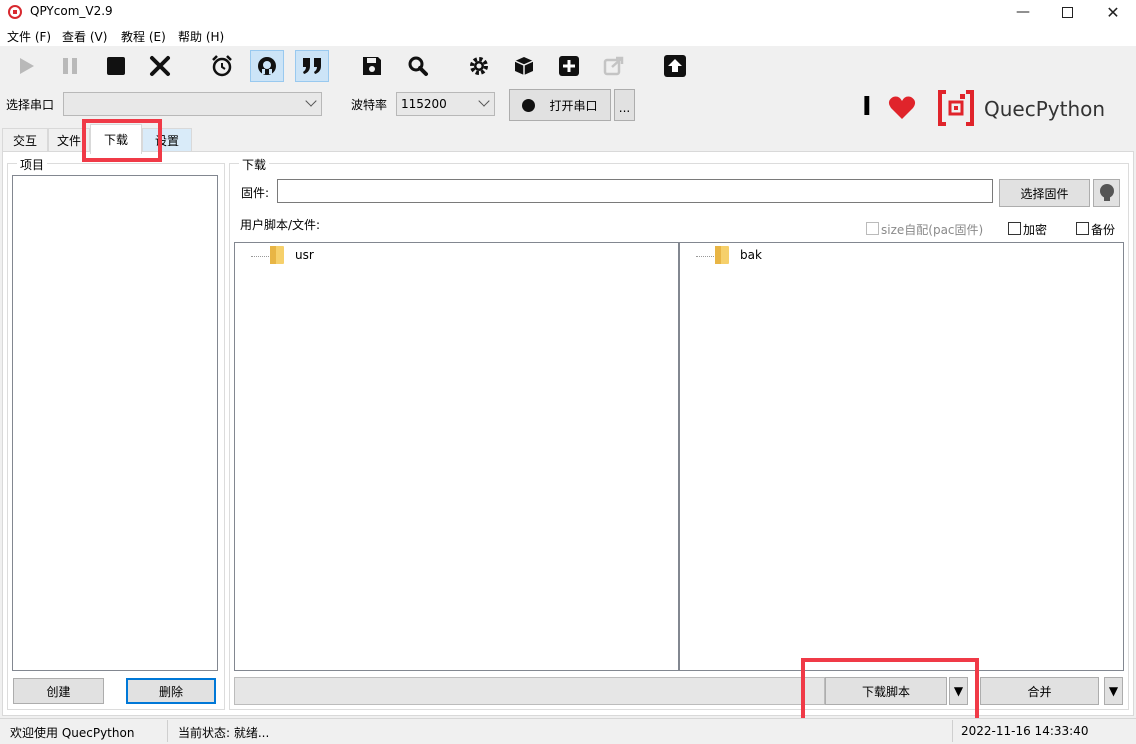 This screenshot has height=744, width=1136. What do you see at coordinates (675, 66) in the screenshot?
I see `upload-icon` at bounding box center [675, 66].